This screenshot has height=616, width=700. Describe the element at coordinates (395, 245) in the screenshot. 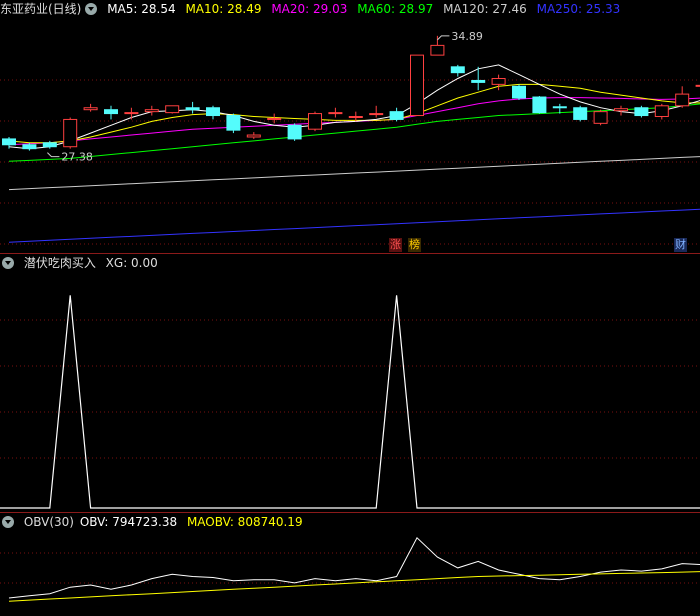

I see `zhang-badge: 涨` at that location.